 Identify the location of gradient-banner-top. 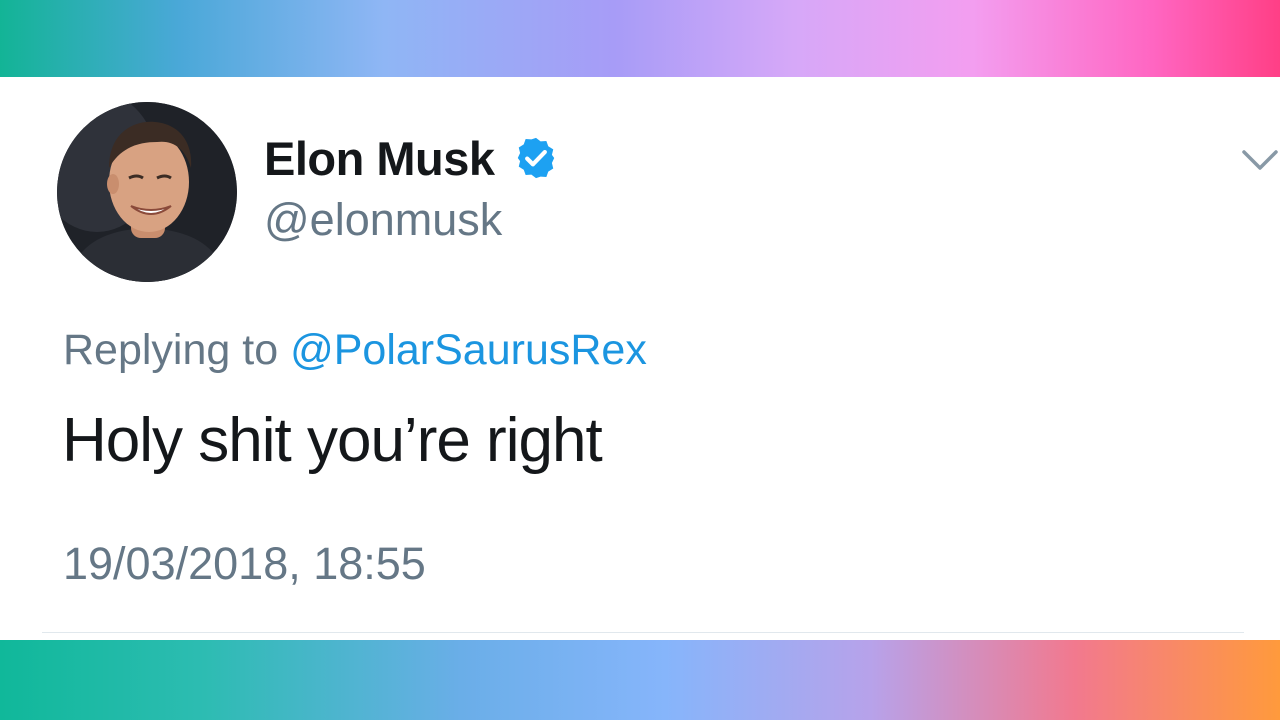
(640, 38).